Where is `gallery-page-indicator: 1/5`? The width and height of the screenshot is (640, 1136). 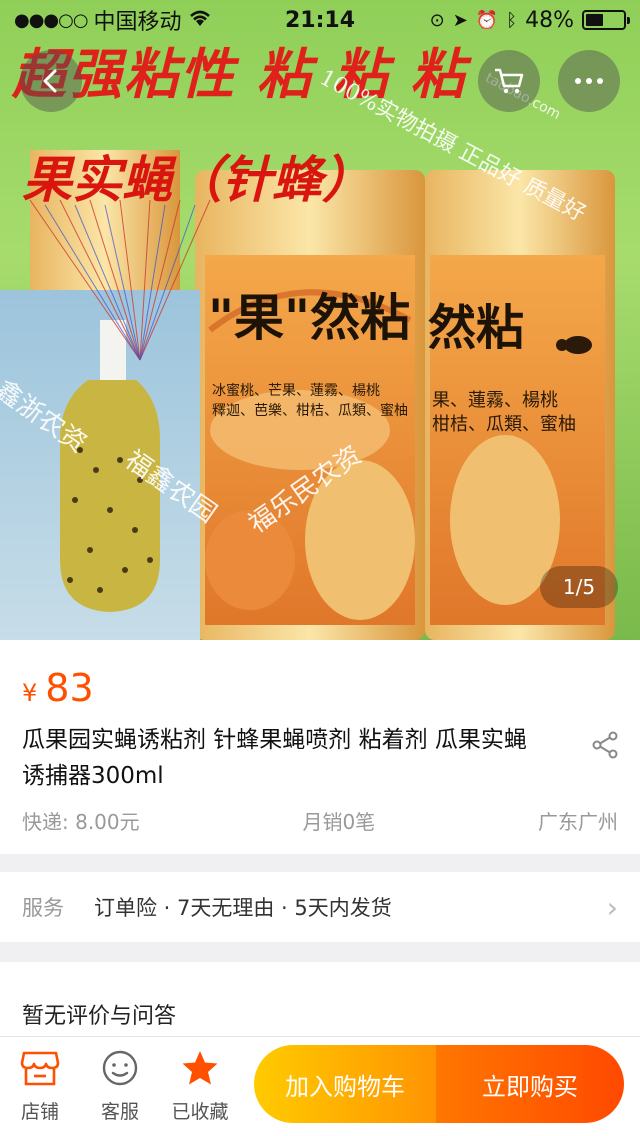
gallery-page-indicator: 1/5 is located at coordinates (579, 587).